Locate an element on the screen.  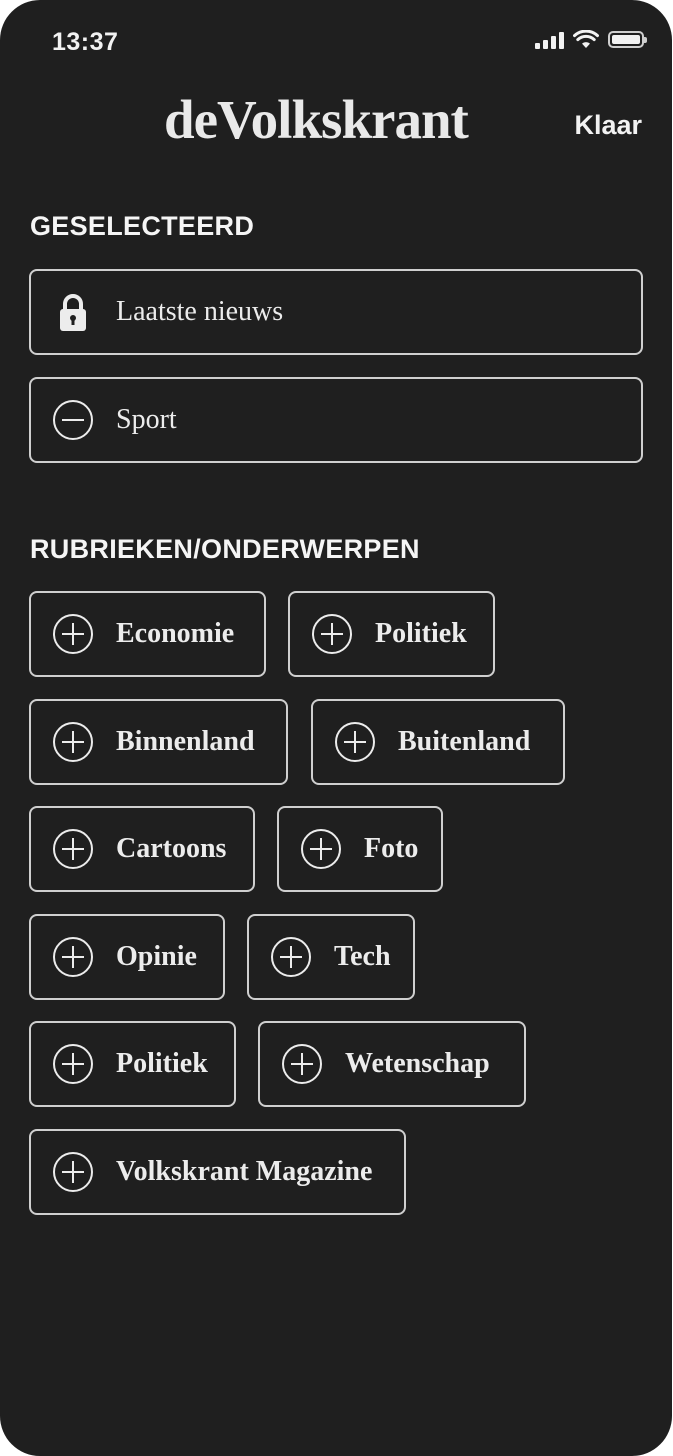
topic-chip-opinie: Opinie is located at coordinates (127, 957).